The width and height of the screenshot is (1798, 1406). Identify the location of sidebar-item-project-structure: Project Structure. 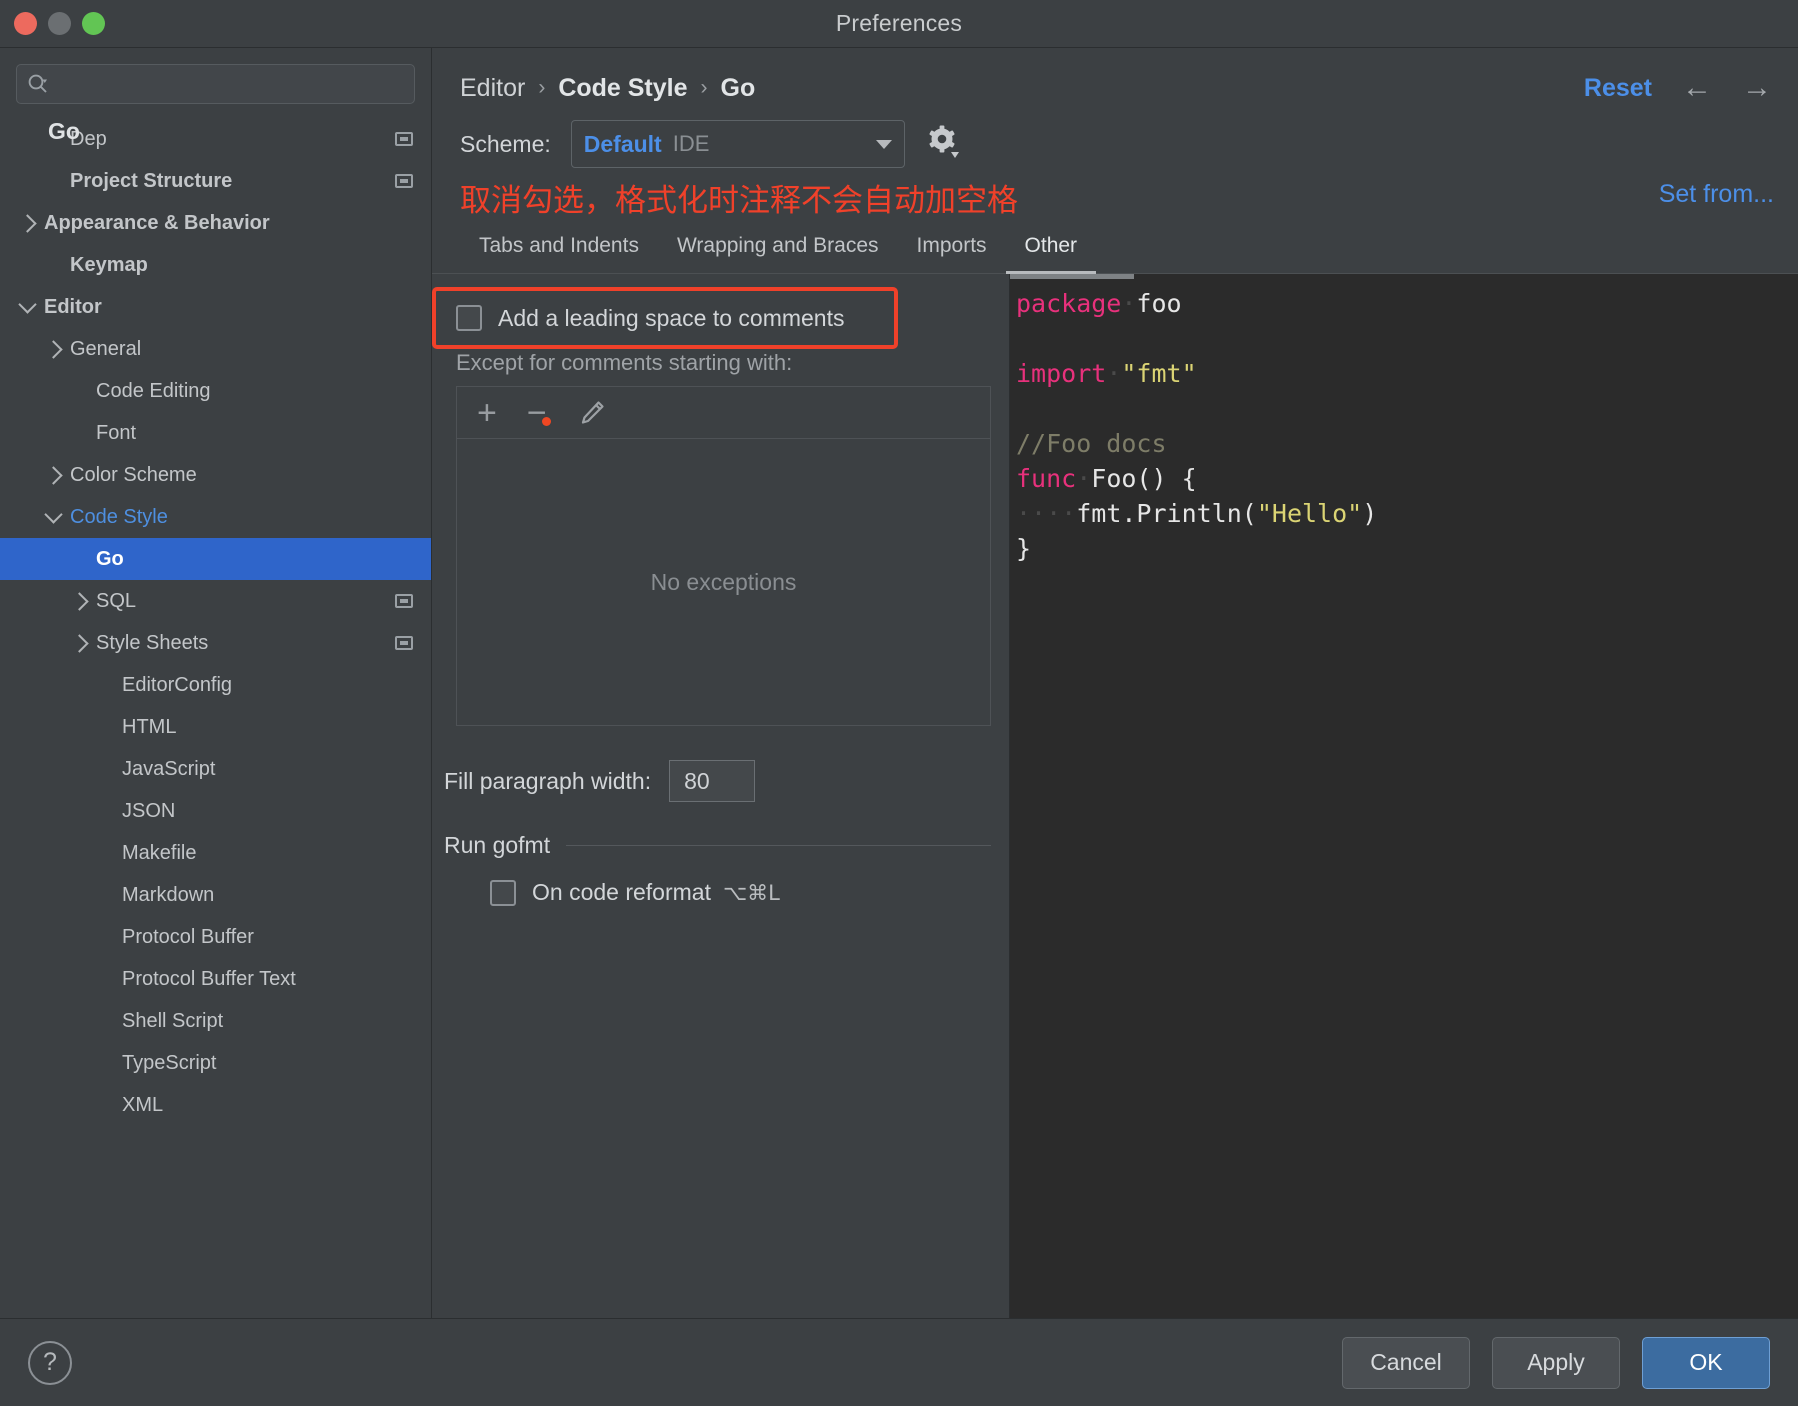
(215, 181).